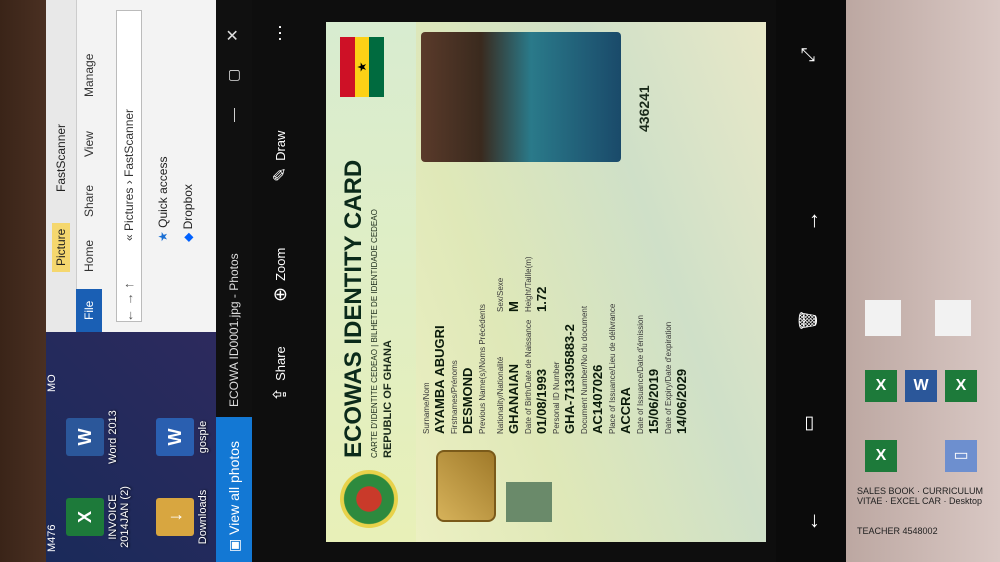  What do you see at coordinates (808, 423) in the screenshot?
I see `slideshow-icon: ▭` at bounding box center [808, 423].